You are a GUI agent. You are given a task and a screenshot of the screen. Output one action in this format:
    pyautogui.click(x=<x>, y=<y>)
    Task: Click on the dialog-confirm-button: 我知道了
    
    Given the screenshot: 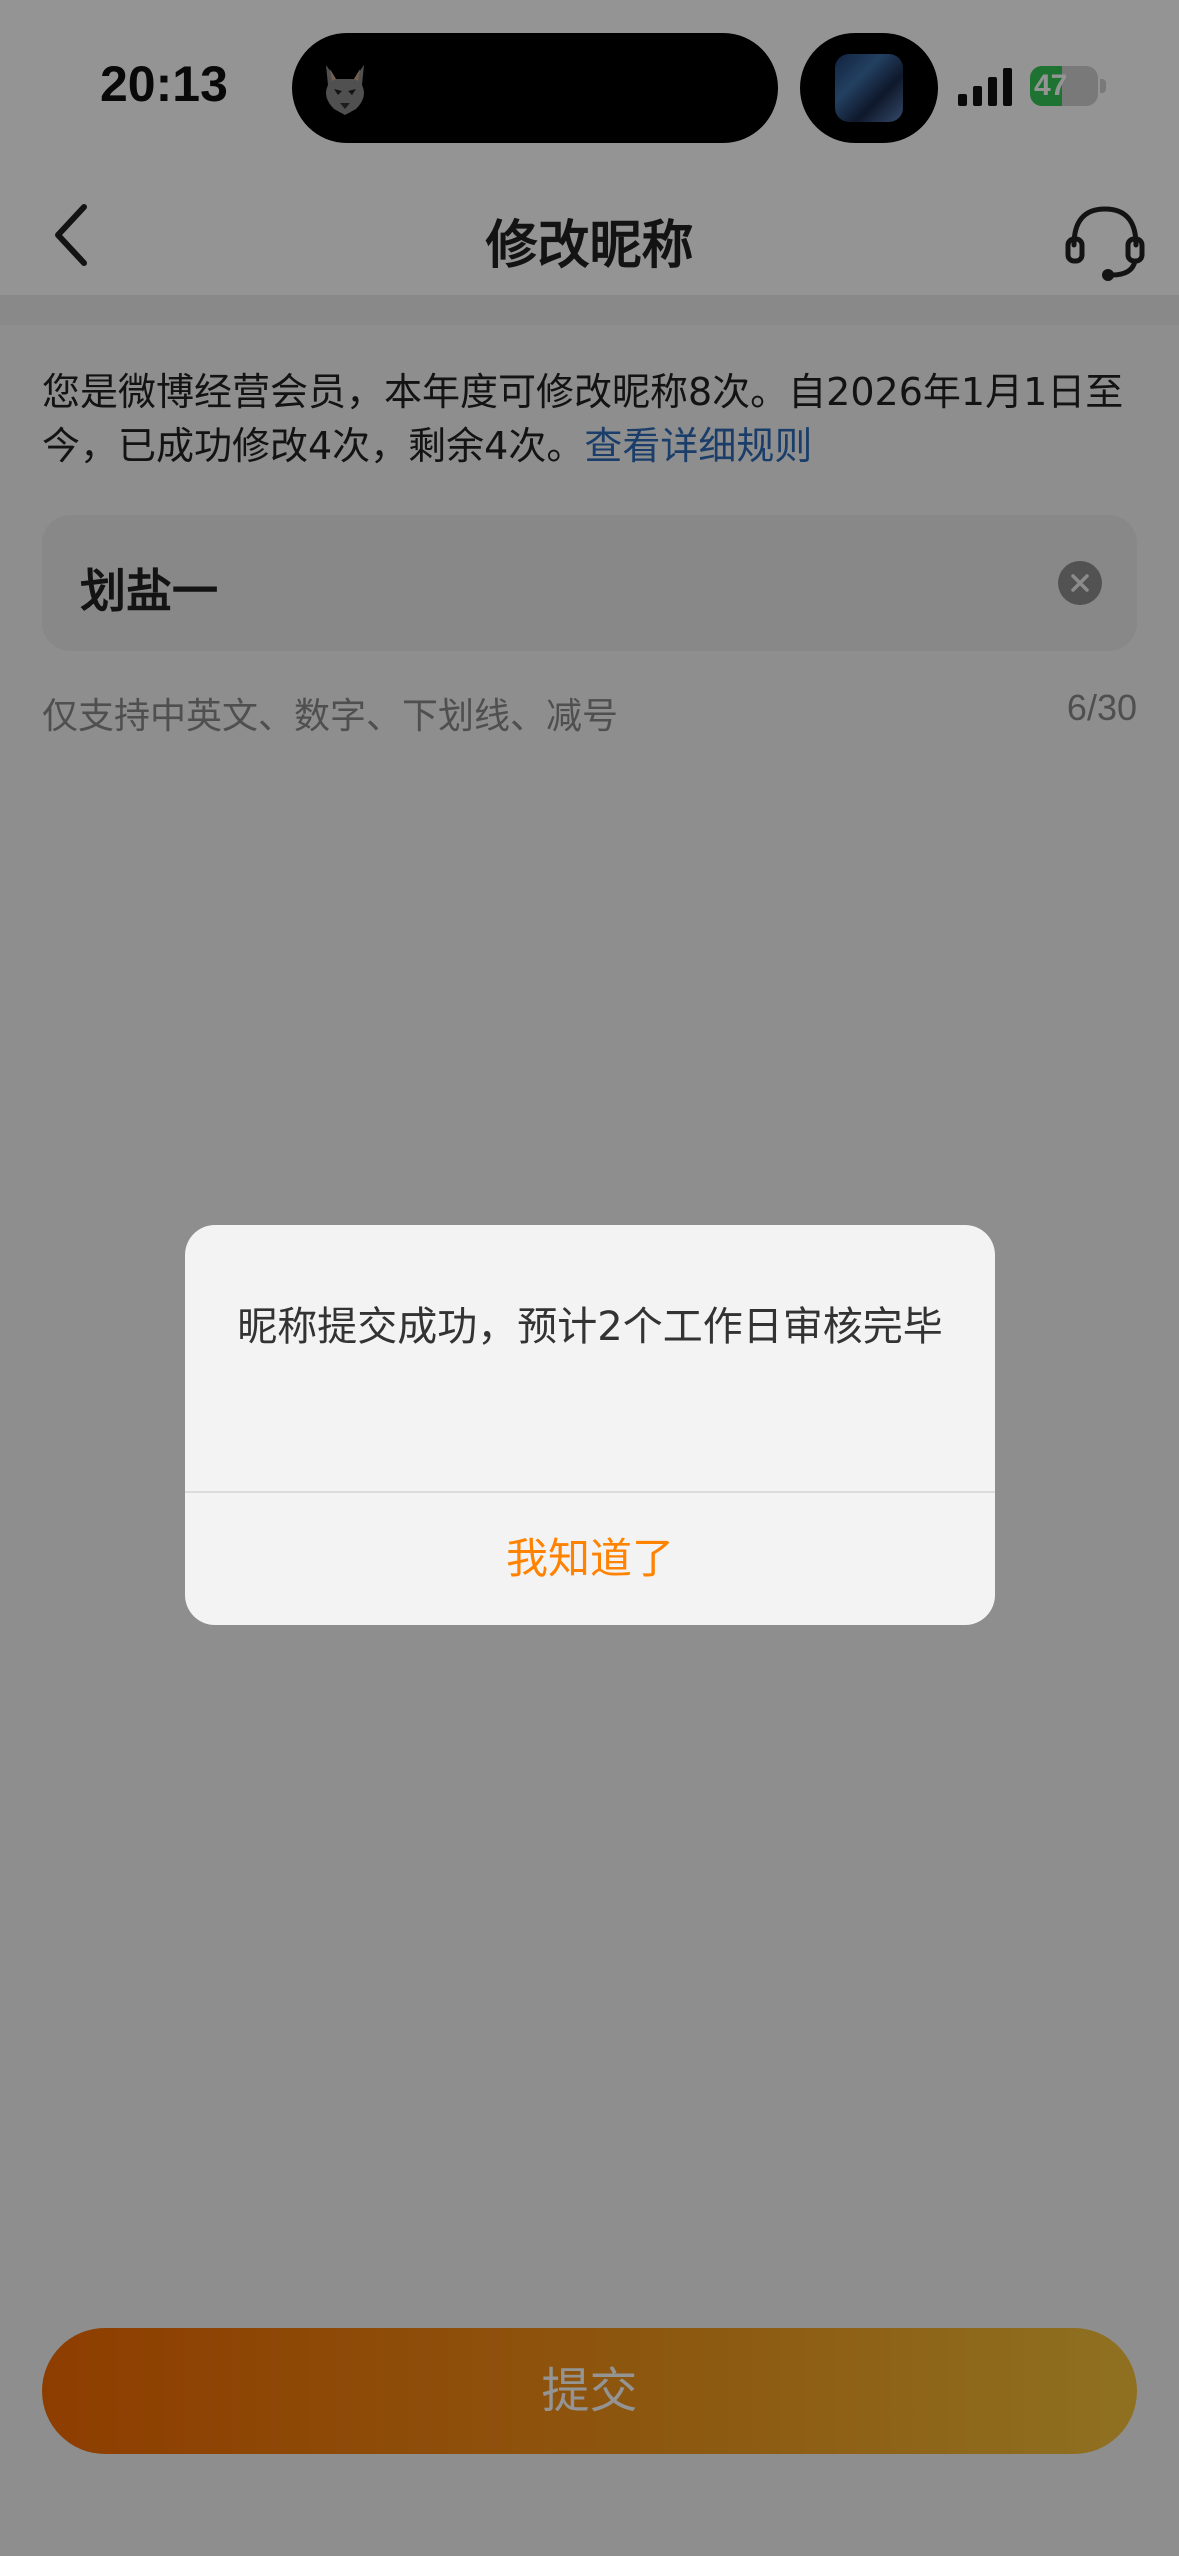 What is the action you would take?
    pyautogui.click(x=590, y=1559)
    